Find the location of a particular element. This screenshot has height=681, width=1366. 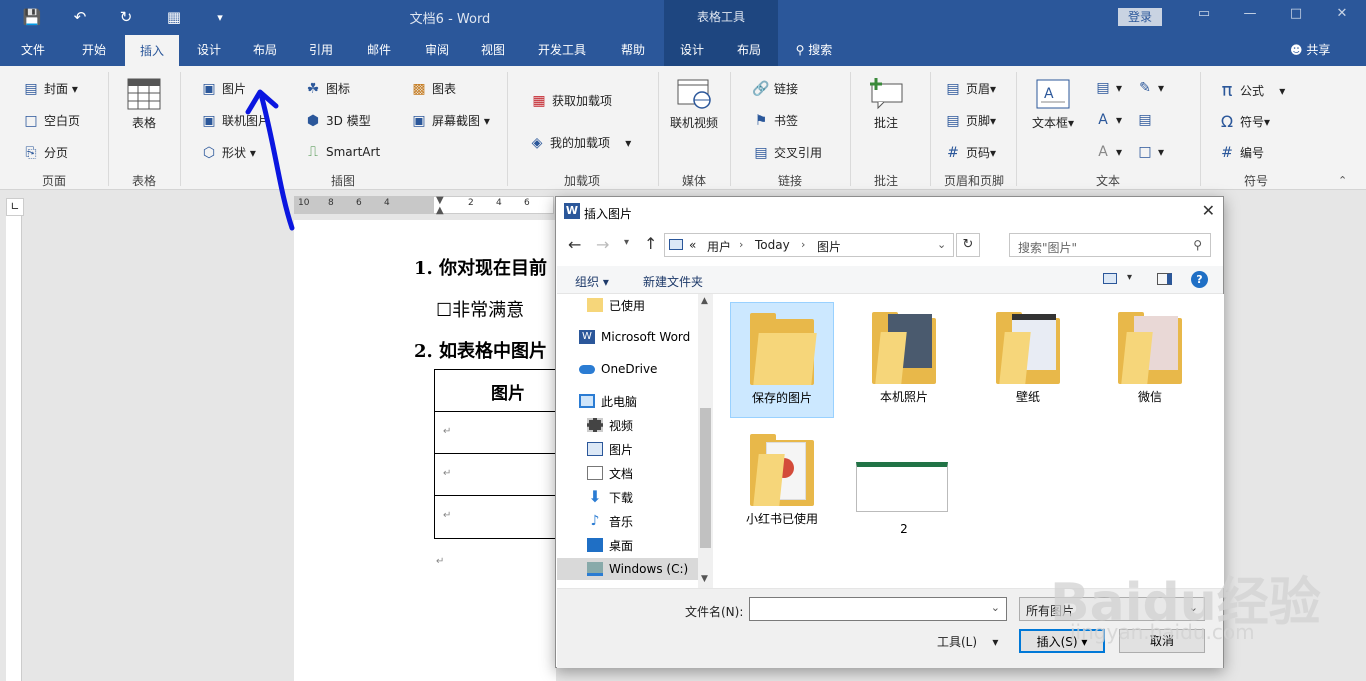

share-button: ☻ 共享 is located at coordinates (1310, 50).